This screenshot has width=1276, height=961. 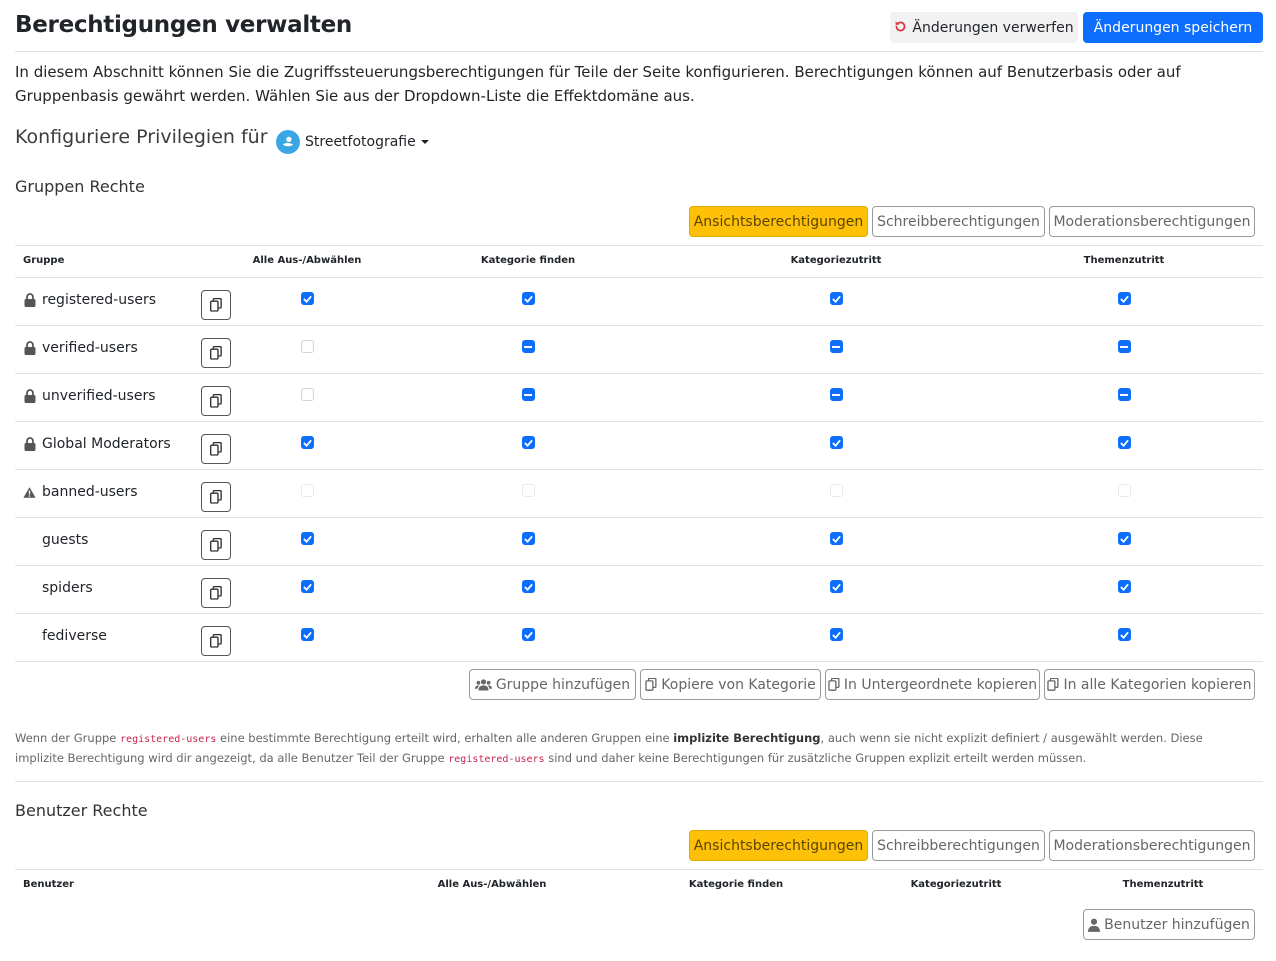 I want to click on group-name-label: banned-users, so click(x=90, y=492).